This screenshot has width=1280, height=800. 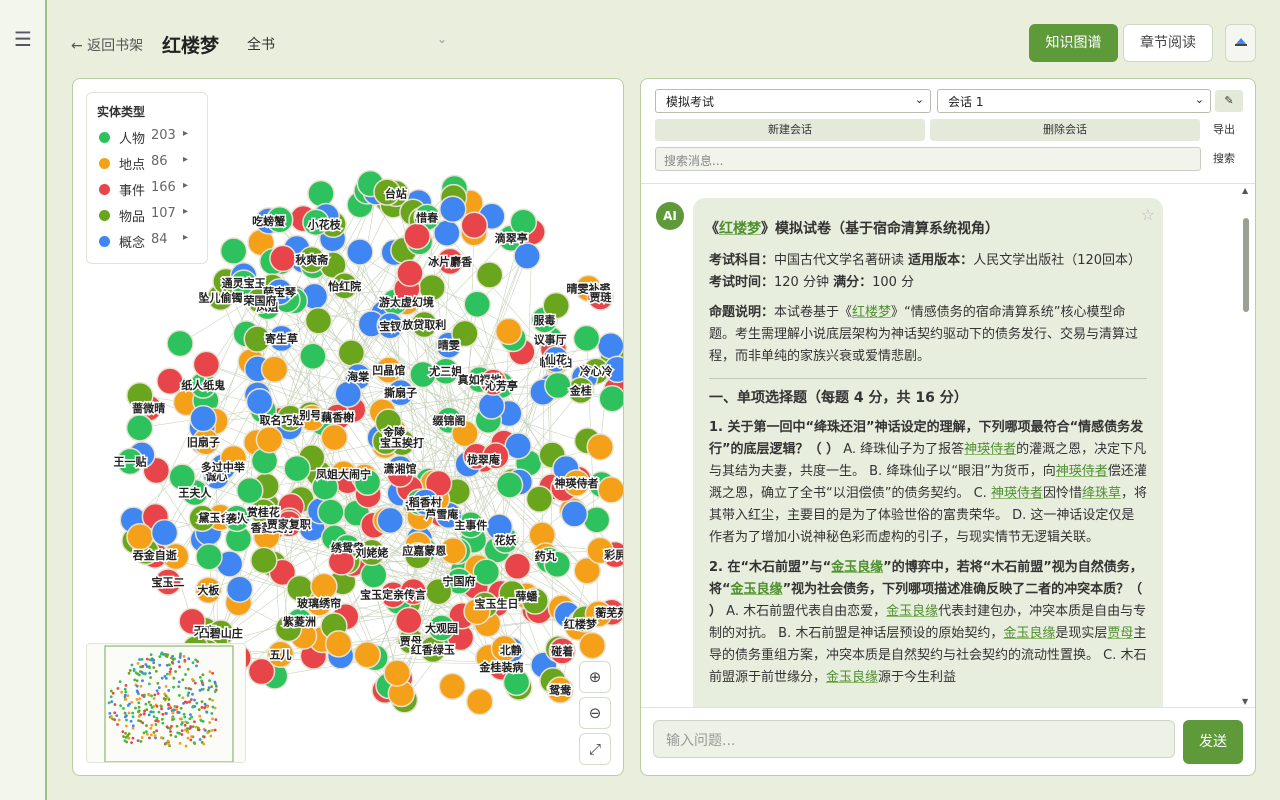 What do you see at coordinates (1168, 43) in the screenshot?
I see `chapter-reading-button: 章节阅读` at bounding box center [1168, 43].